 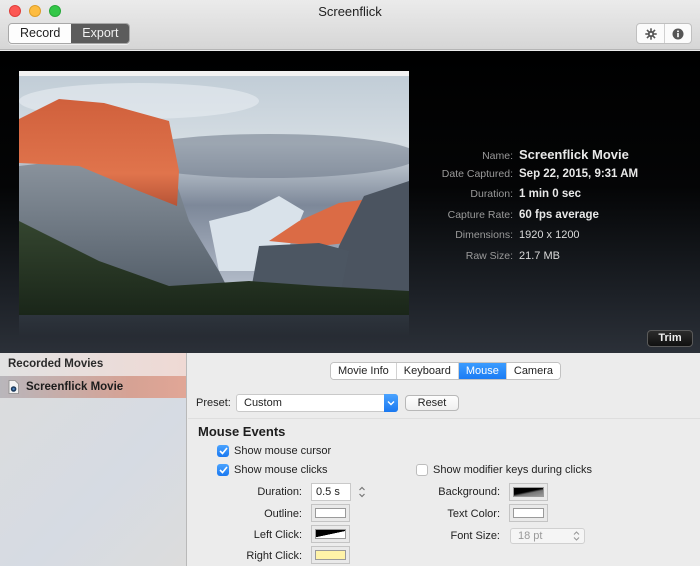 What do you see at coordinates (279, 492) in the screenshot?
I see `duration-label: Duration:` at bounding box center [279, 492].